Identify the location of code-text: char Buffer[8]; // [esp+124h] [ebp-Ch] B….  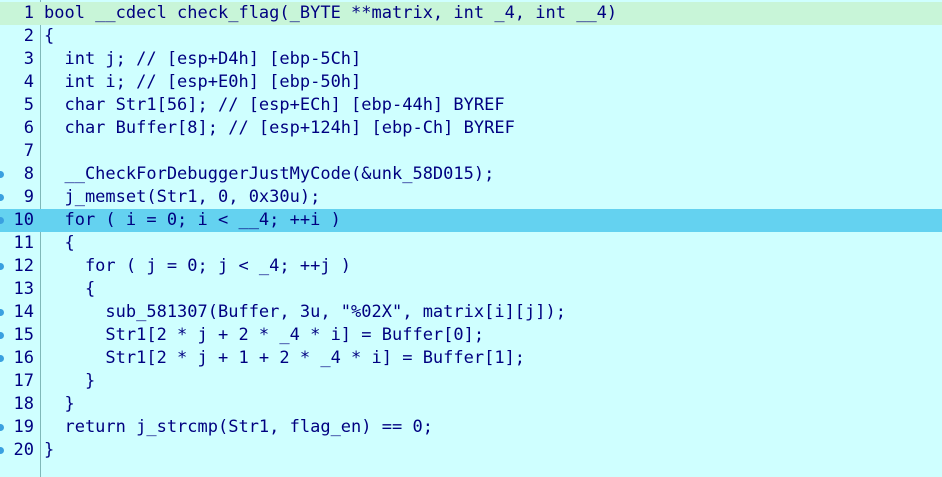
(279, 128).